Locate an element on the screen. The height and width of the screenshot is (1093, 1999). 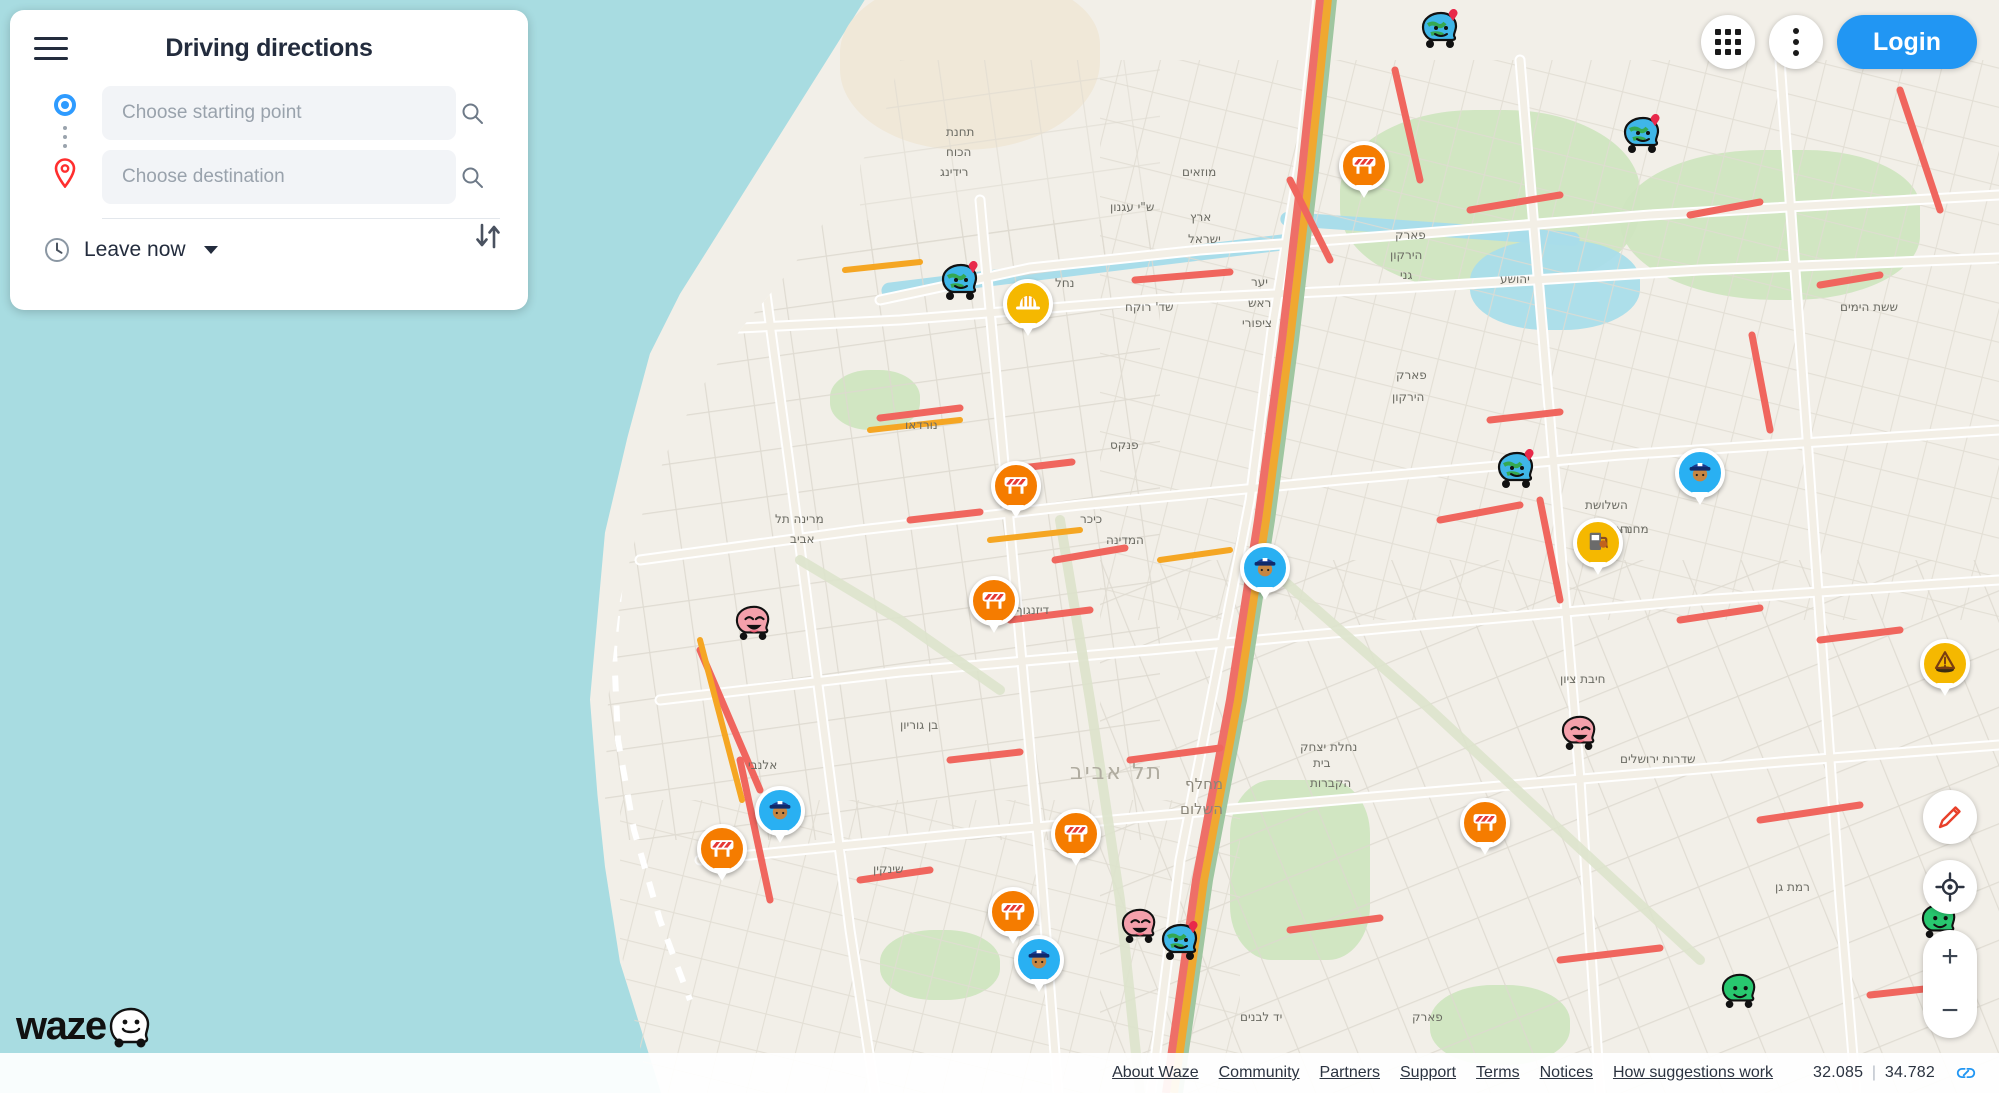
pencil-edit-icon is located at coordinates (1950, 817).